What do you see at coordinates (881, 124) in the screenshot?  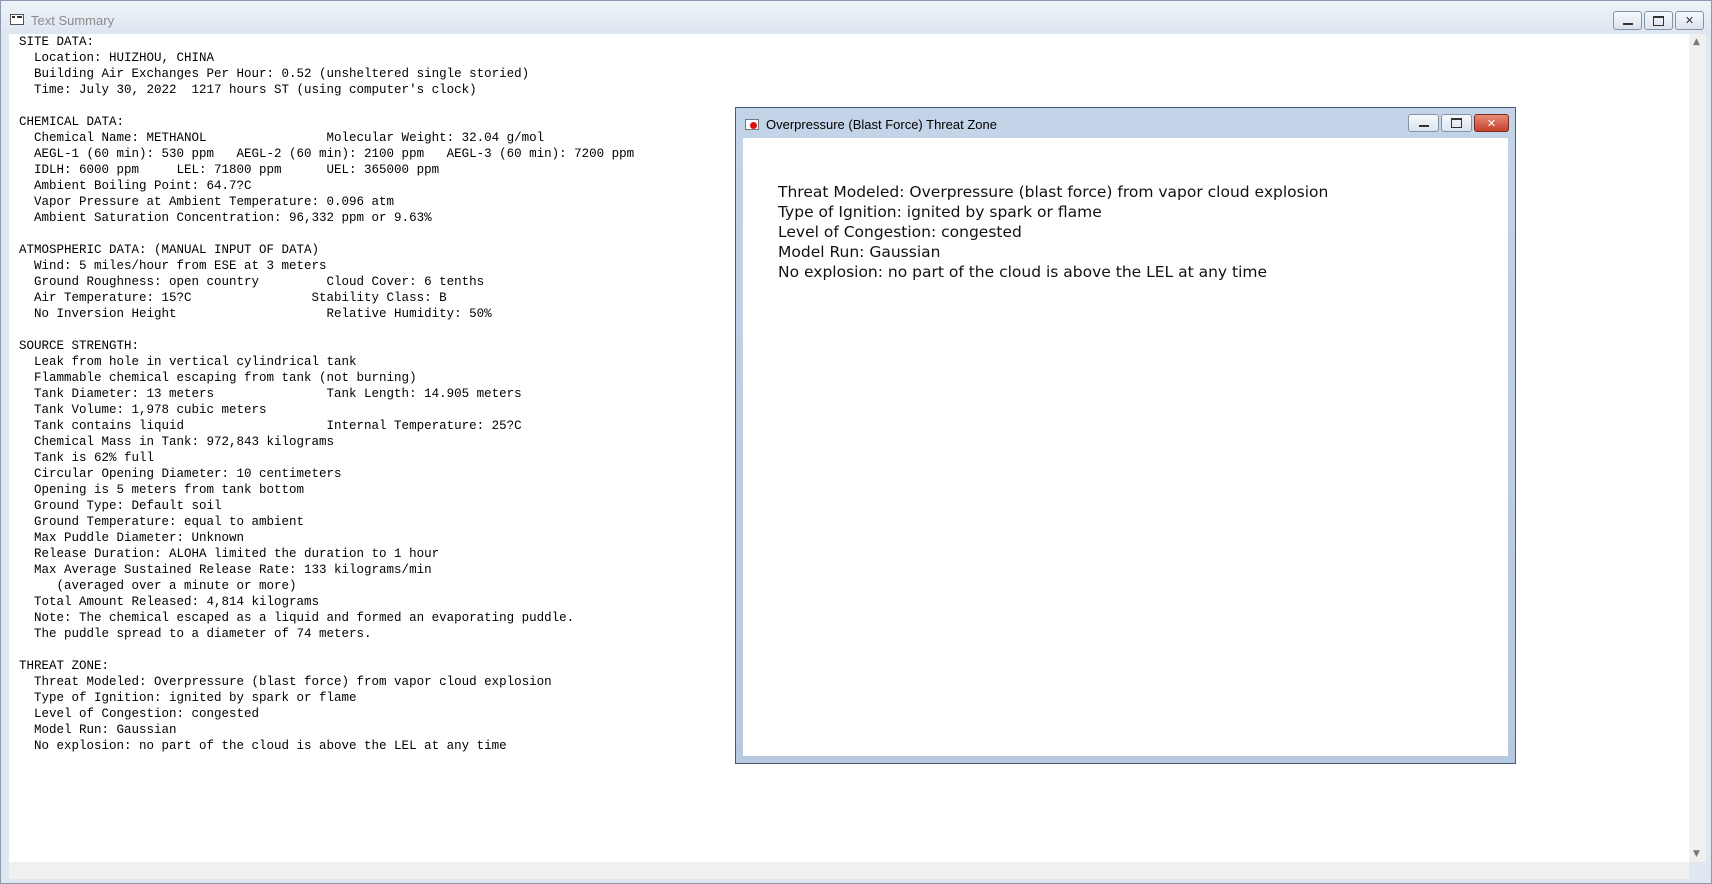 I see `threat-zone-window-title: Overpressure (Blast Force) Threat Zone` at bounding box center [881, 124].